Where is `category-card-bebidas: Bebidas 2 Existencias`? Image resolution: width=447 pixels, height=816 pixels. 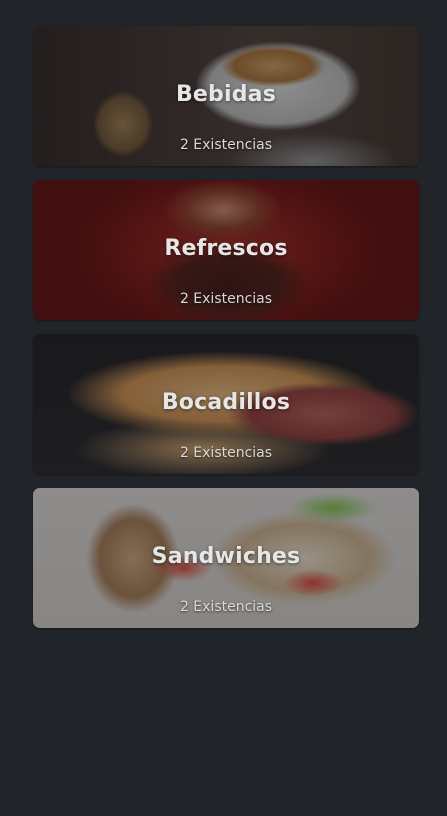 category-card-bebidas: Bebidas 2 Existencias is located at coordinates (226, 96).